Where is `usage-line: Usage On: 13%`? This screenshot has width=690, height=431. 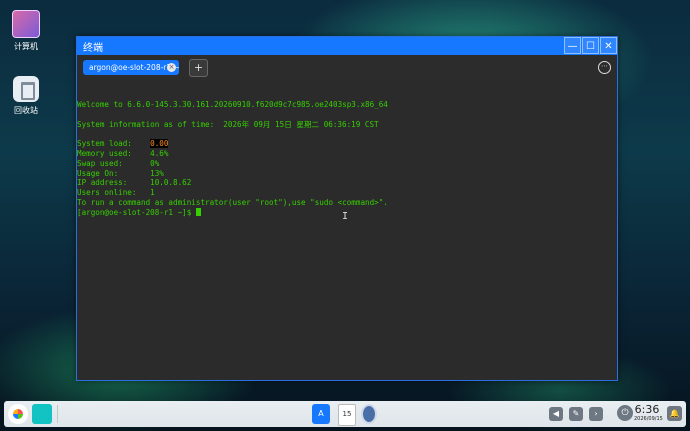 usage-line: Usage On: 13% is located at coordinates (120, 173).